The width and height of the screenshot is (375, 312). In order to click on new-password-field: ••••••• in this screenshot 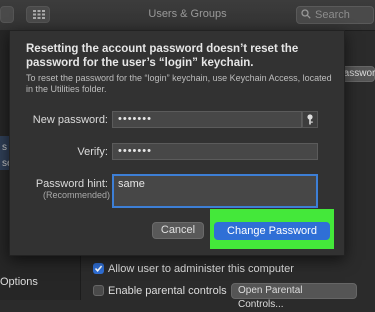, I will do `click(207, 119)`.